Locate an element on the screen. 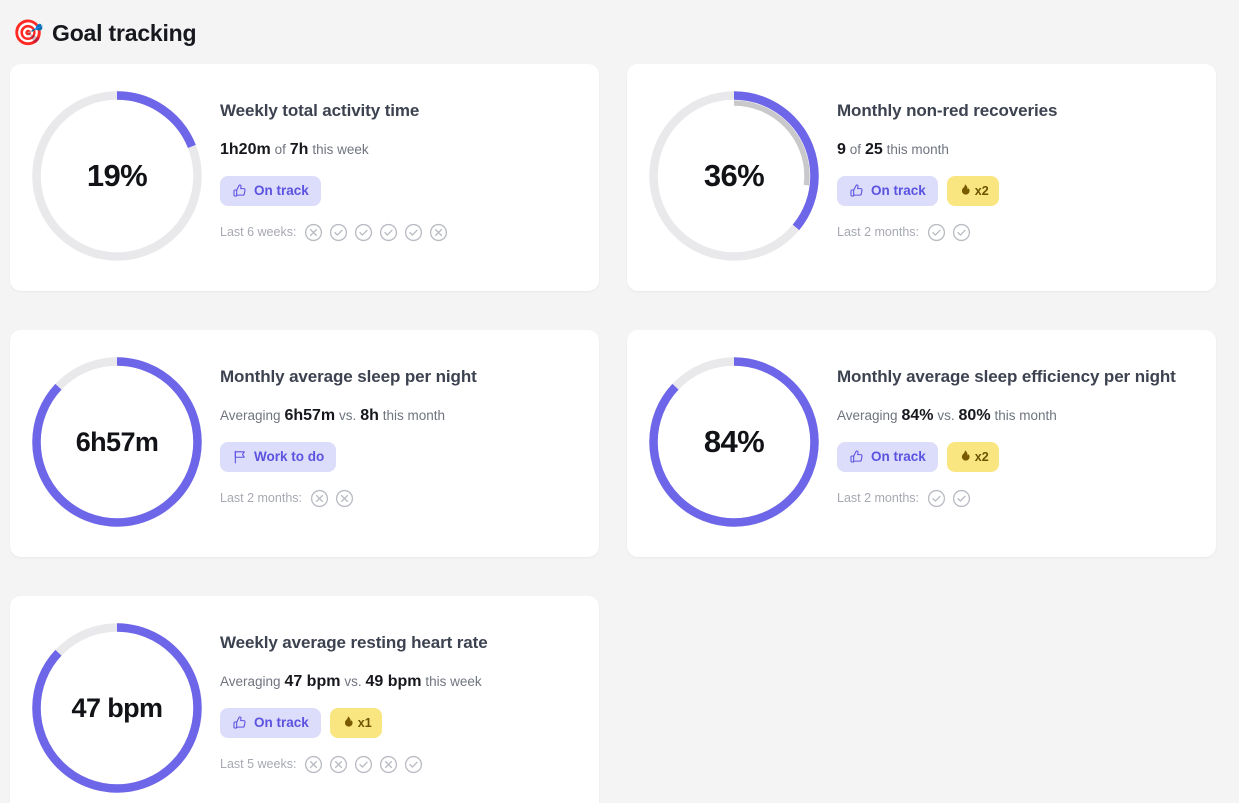  donut-wrapper: 47 bpm is located at coordinates (117, 708).